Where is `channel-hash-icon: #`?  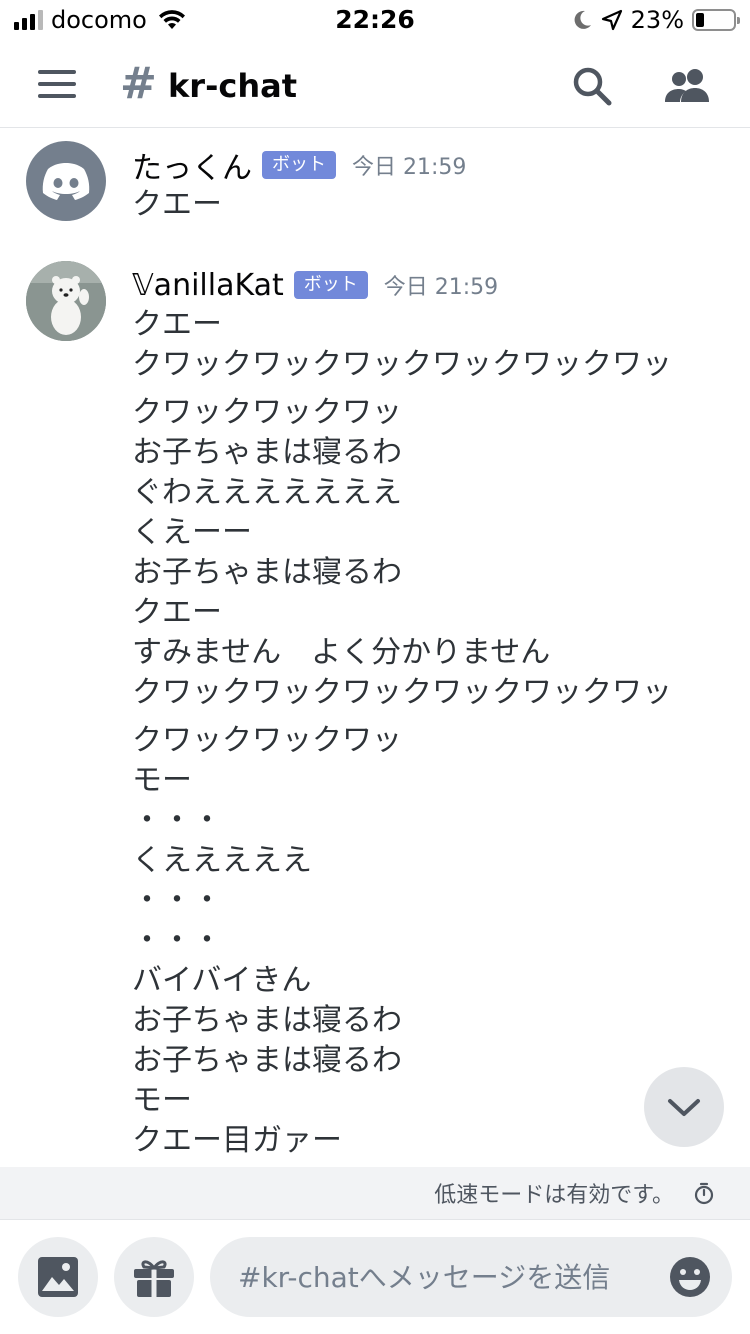 channel-hash-icon: # is located at coordinates (138, 83).